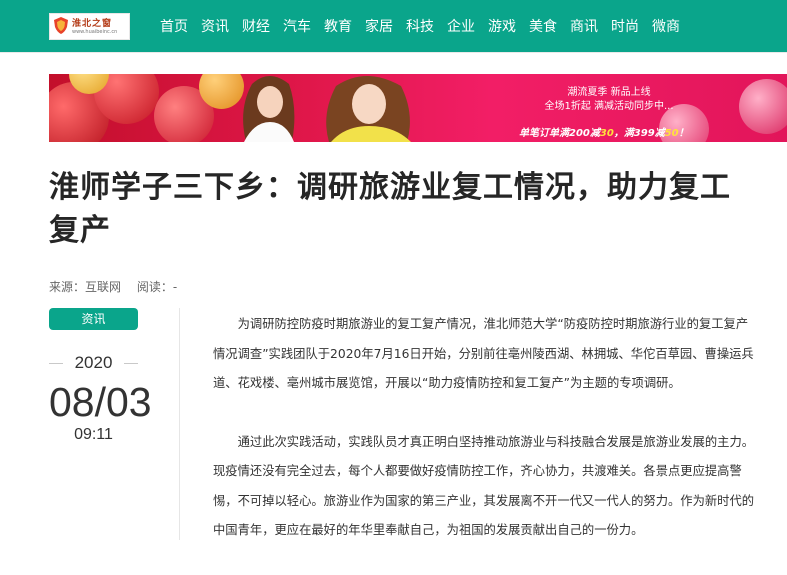  I want to click on nav-item: 教育, so click(338, 26).